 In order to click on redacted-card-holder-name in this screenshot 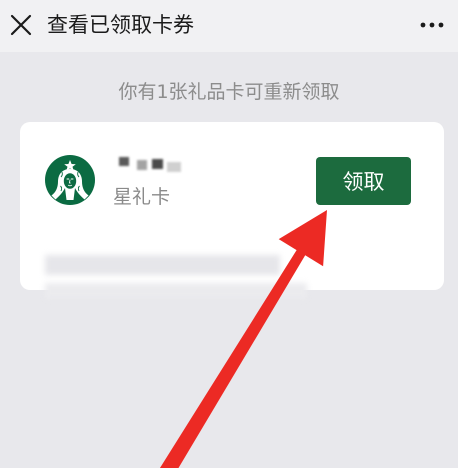, I will do `click(153, 164)`.